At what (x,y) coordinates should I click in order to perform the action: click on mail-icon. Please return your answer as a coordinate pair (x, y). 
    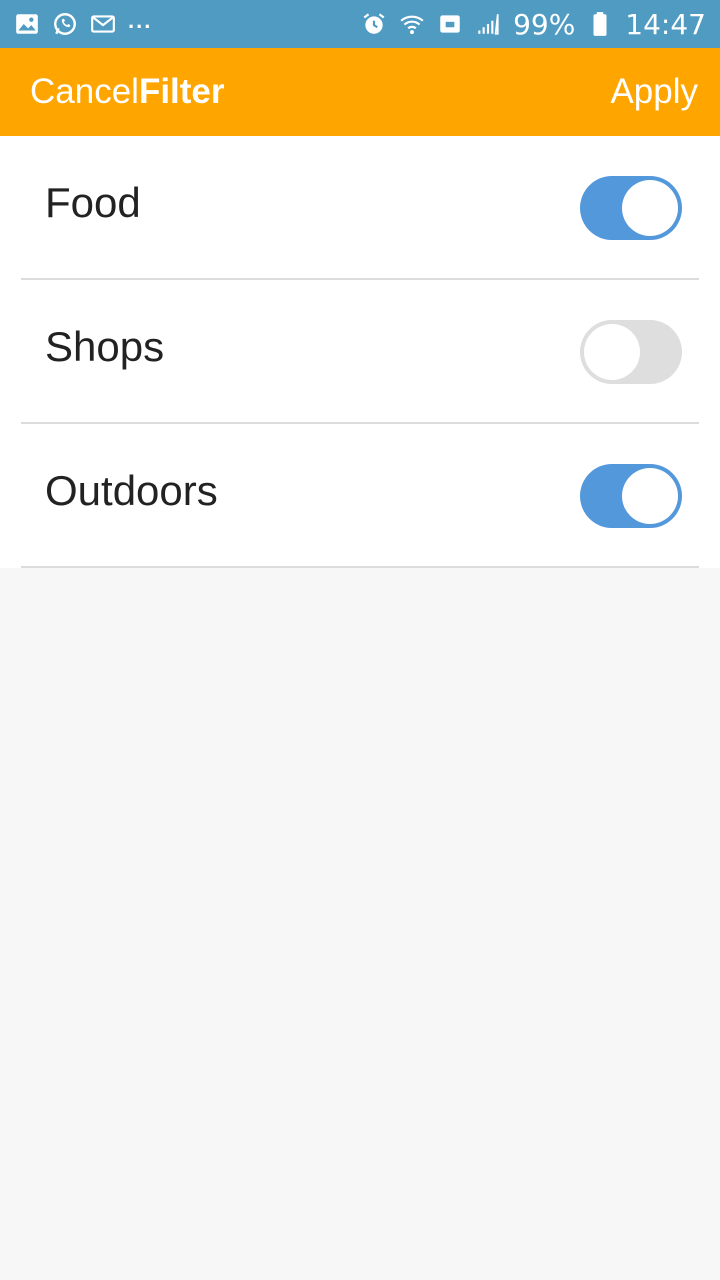
    Looking at the image, I should click on (103, 24).